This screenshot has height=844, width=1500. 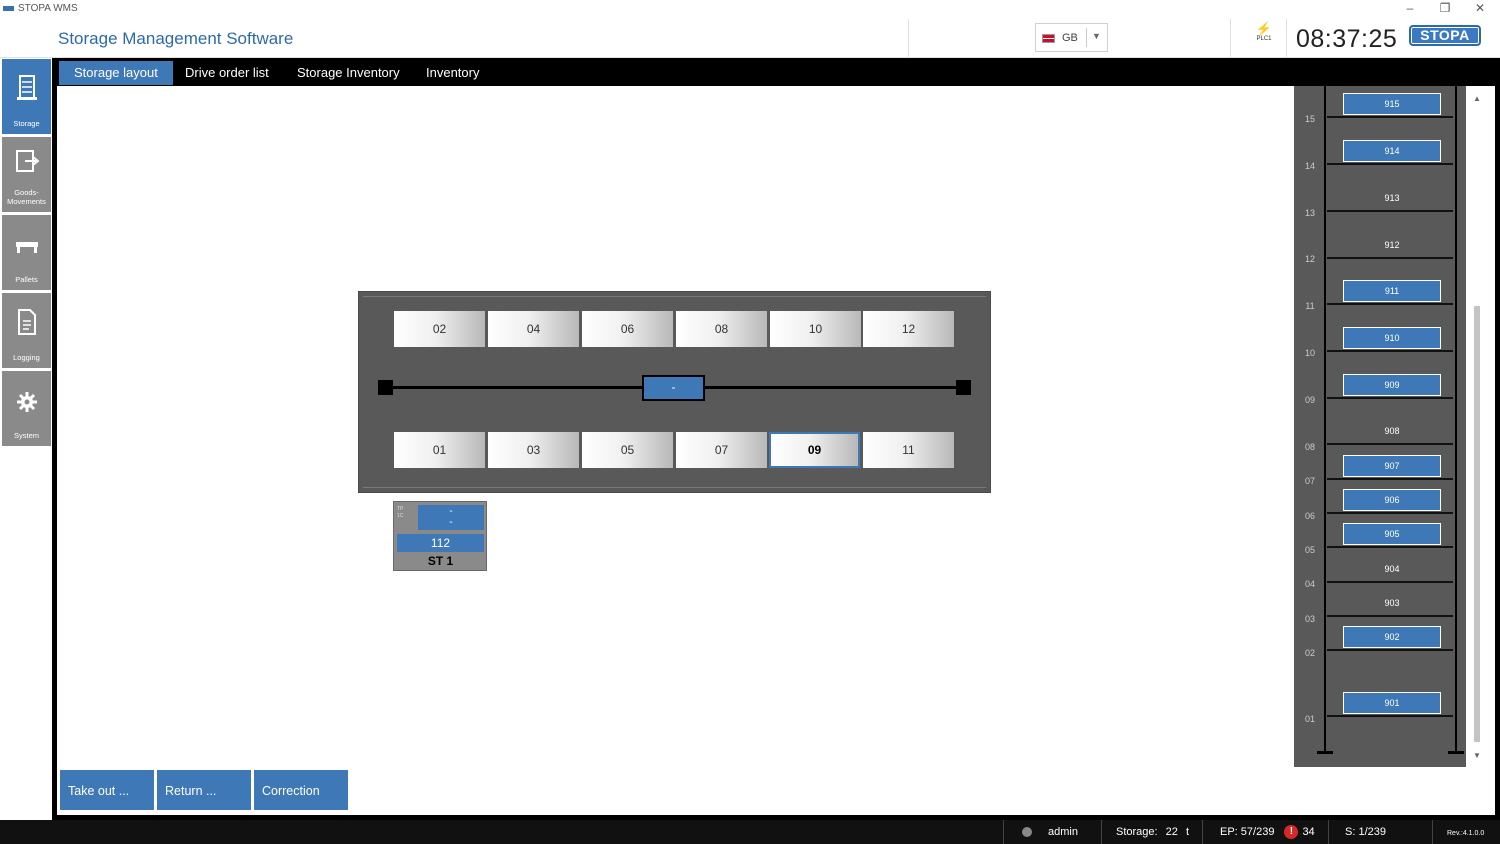 What do you see at coordinates (533, 329) in the screenshot?
I see `storage-slot: 04` at bounding box center [533, 329].